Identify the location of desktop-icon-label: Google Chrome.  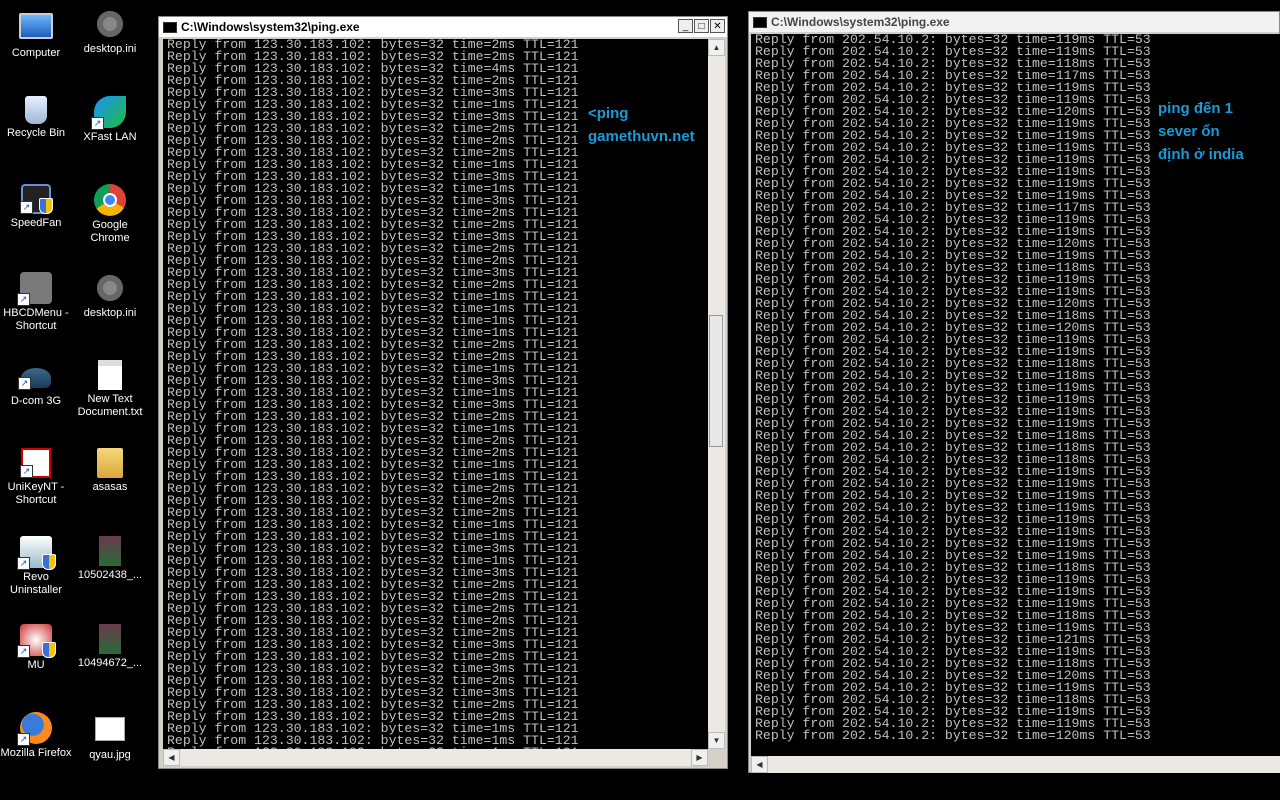
(110, 231).